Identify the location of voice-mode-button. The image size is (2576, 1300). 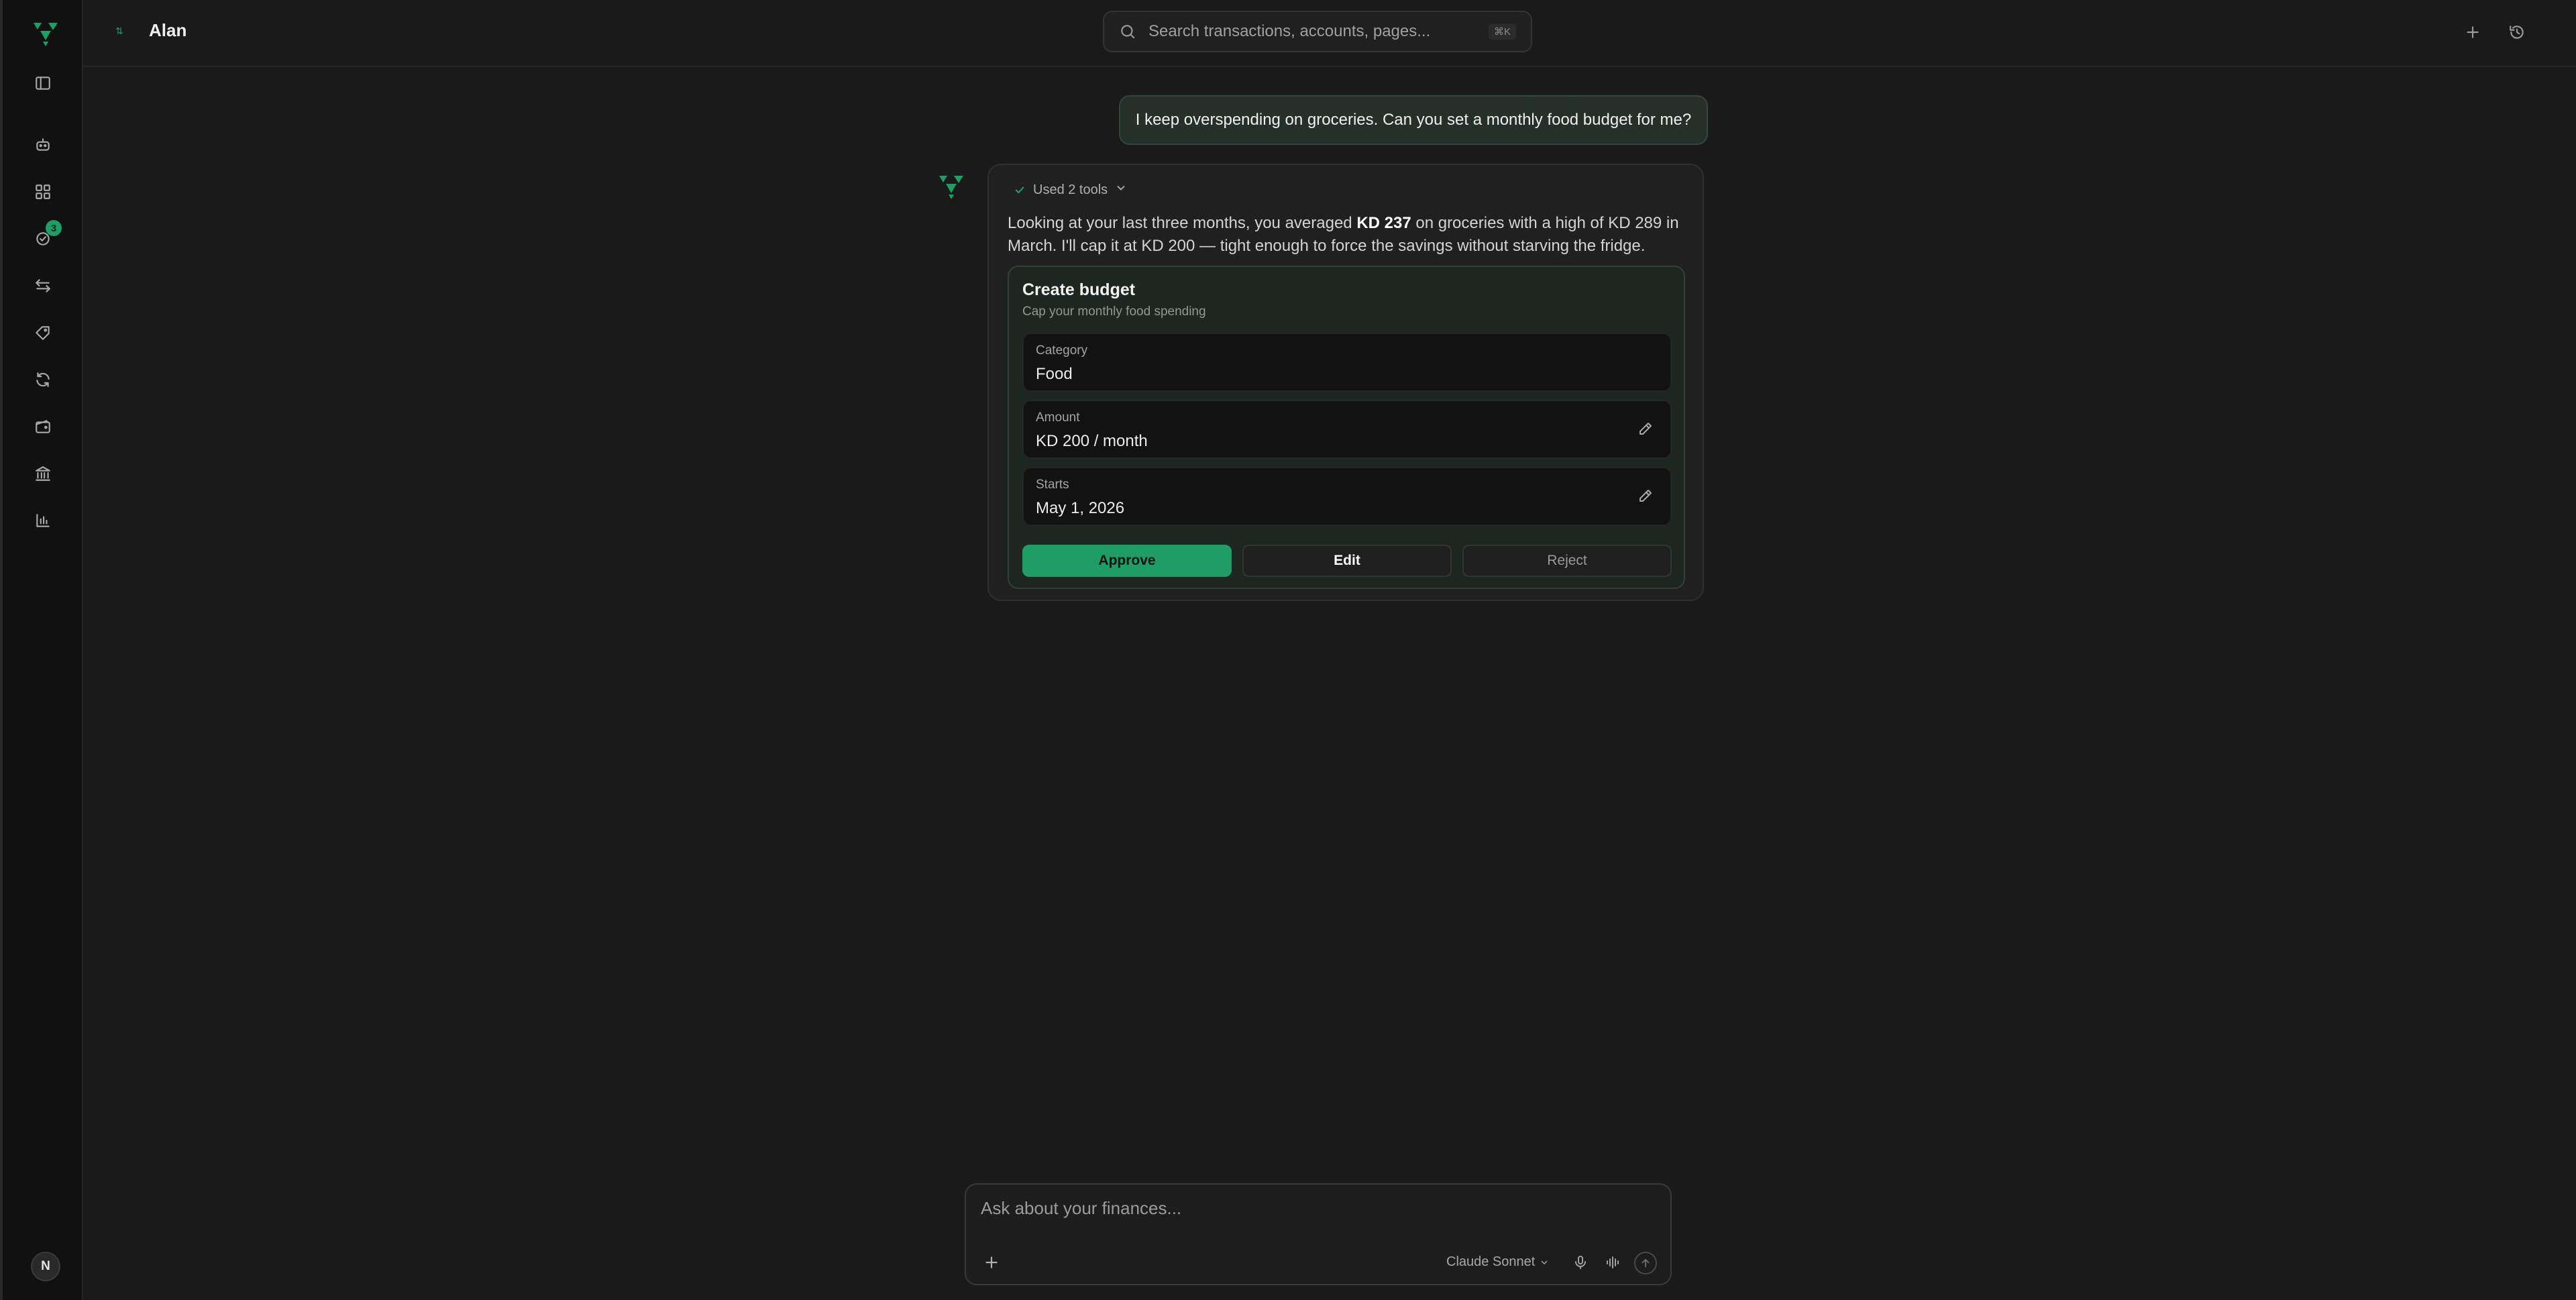
(1612, 1263).